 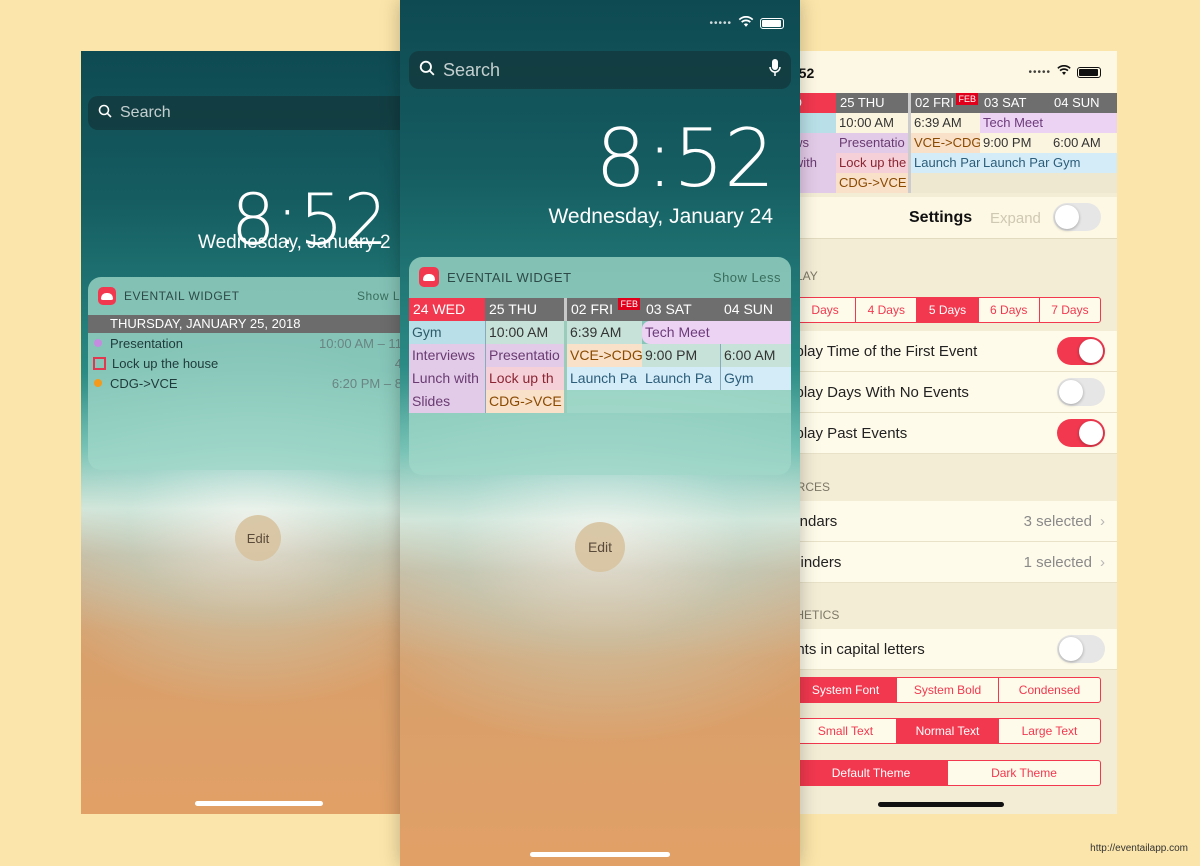 I want to click on event-cell: Lock up th, so click(x=524, y=378).